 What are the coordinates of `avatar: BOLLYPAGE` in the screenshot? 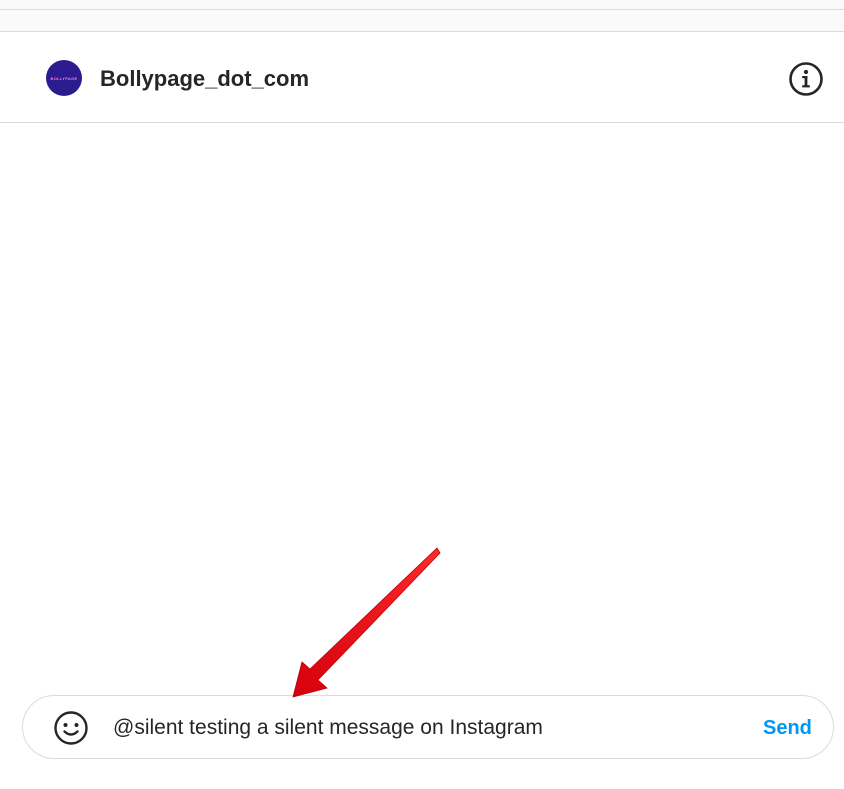 It's located at (64, 78).